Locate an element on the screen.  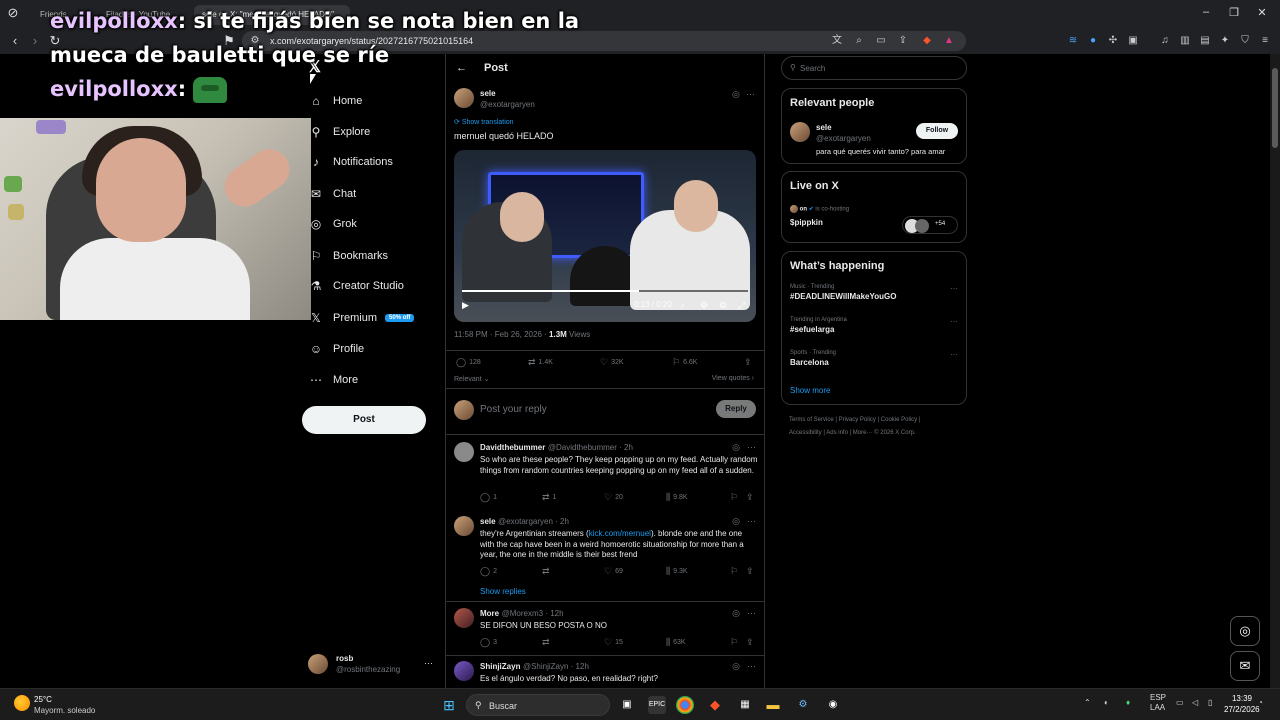
author-handle: @exotargaryen is located at coordinates (507, 104).